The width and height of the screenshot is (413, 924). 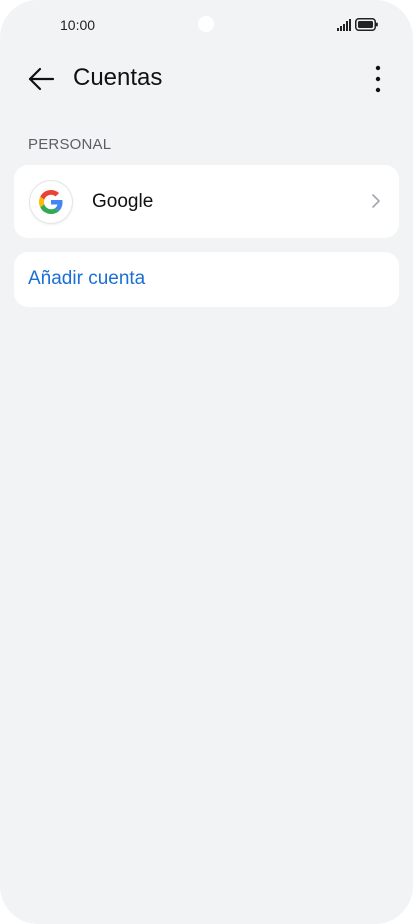 I want to click on google-logo-icon, so click(x=51, y=202).